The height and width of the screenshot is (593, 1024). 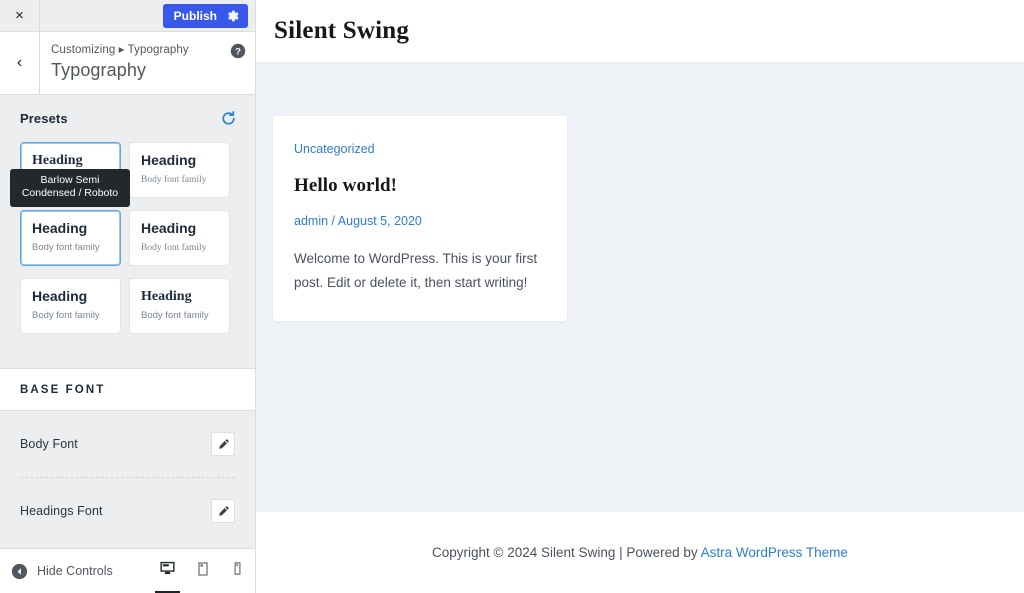 I want to click on post-date-link: August 5, 2020, so click(x=380, y=221).